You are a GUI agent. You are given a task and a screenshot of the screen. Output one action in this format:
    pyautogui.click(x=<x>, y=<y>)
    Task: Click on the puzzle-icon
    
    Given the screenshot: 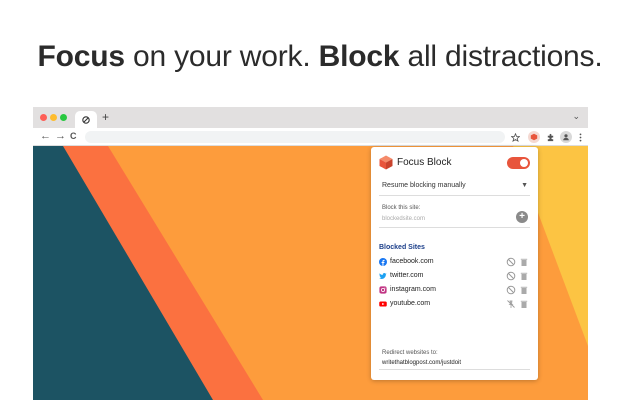 What is the action you would take?
    pyautogui.click(x=550, y=137)
    